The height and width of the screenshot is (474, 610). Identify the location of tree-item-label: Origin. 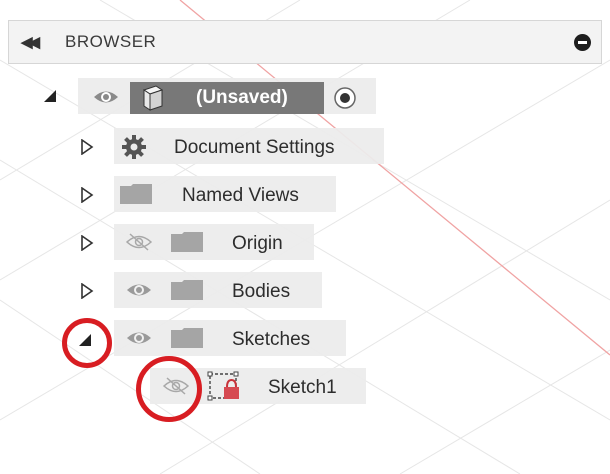
(257, 243).